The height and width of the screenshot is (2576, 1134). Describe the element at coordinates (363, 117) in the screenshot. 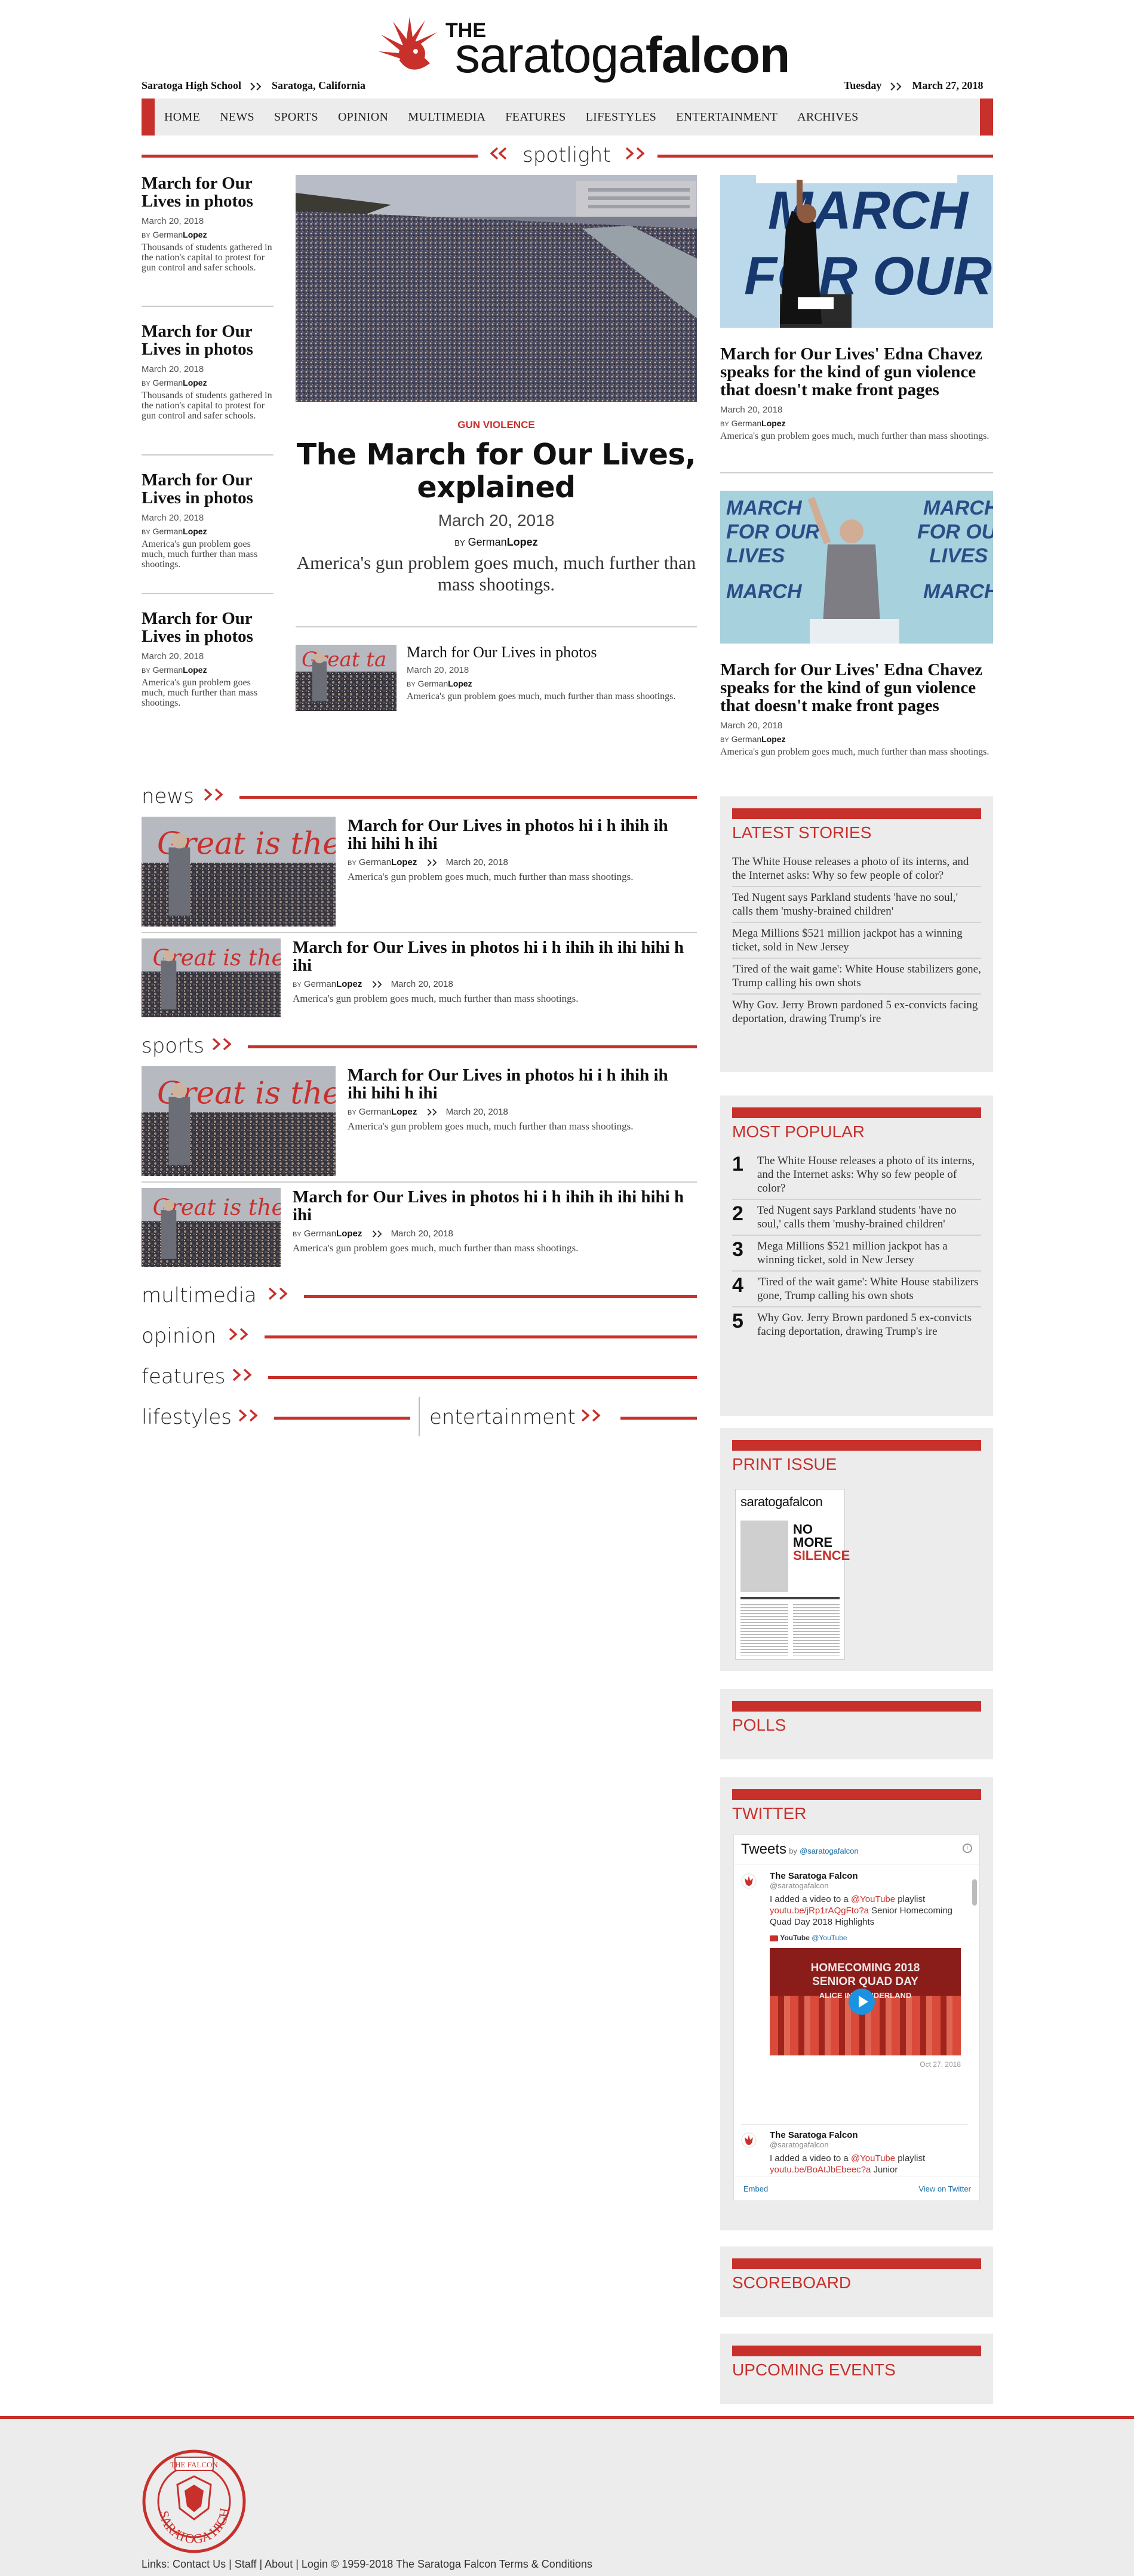

I see `nav-item-opinion: OPINION` at that location.